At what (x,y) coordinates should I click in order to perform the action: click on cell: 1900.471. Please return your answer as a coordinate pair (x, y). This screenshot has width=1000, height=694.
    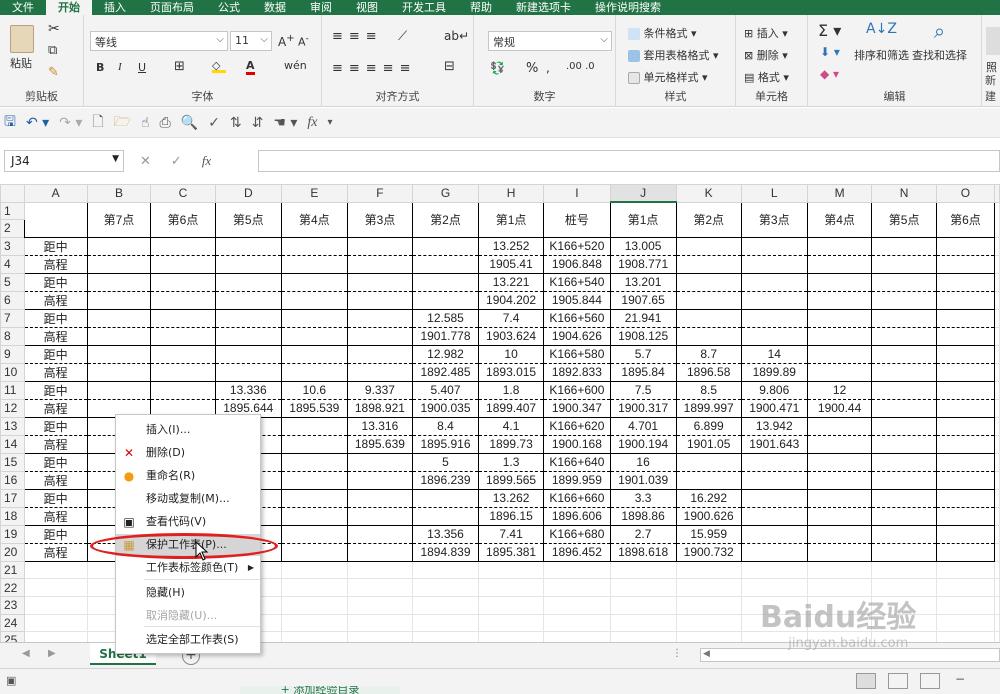
    Looking at the image, I should click on (774, 408).